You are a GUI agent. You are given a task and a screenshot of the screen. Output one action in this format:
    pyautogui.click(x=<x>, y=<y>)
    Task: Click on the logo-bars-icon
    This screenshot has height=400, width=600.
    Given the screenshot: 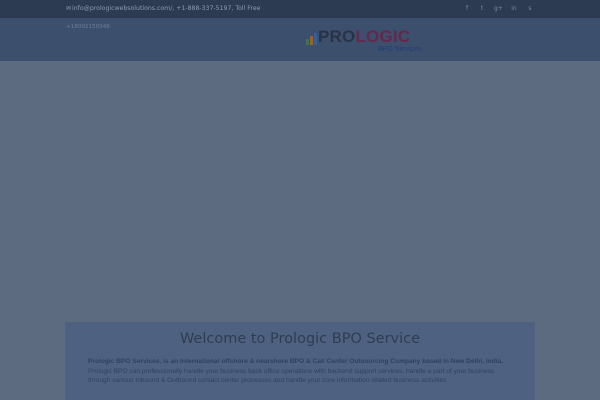 What is the action you would take?
    pyautogui.click(x=312, y=39)
    